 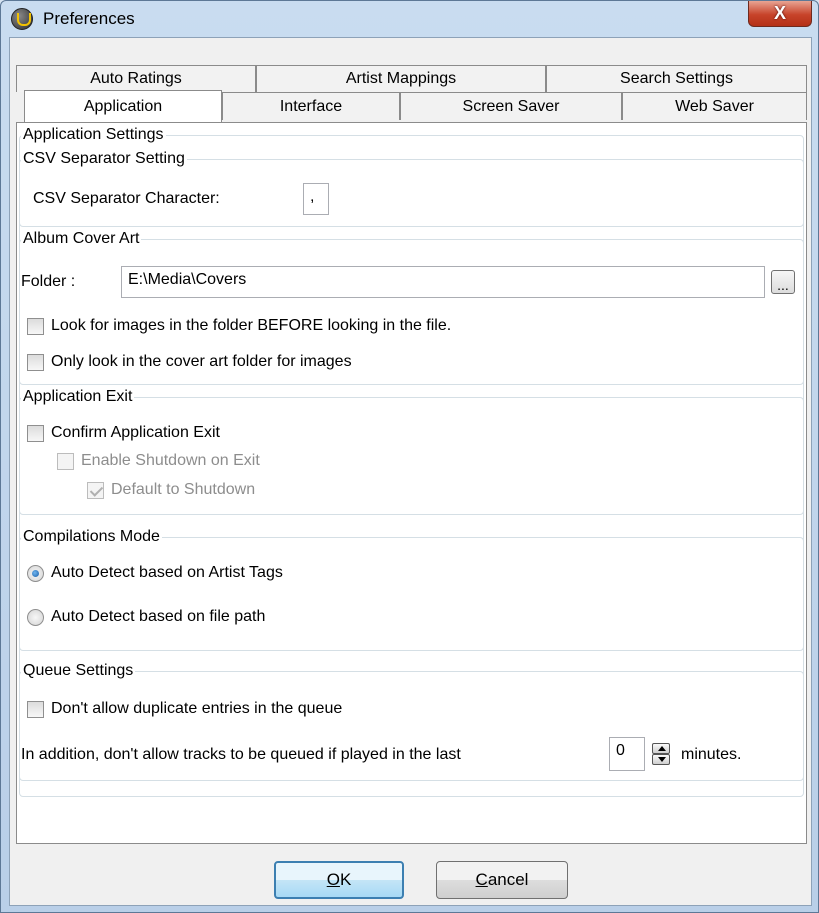 What do you see at coordinates (409, 19) in the screenshot?
I see `title-bar: Preferences X` at bounding box center [409, 19].